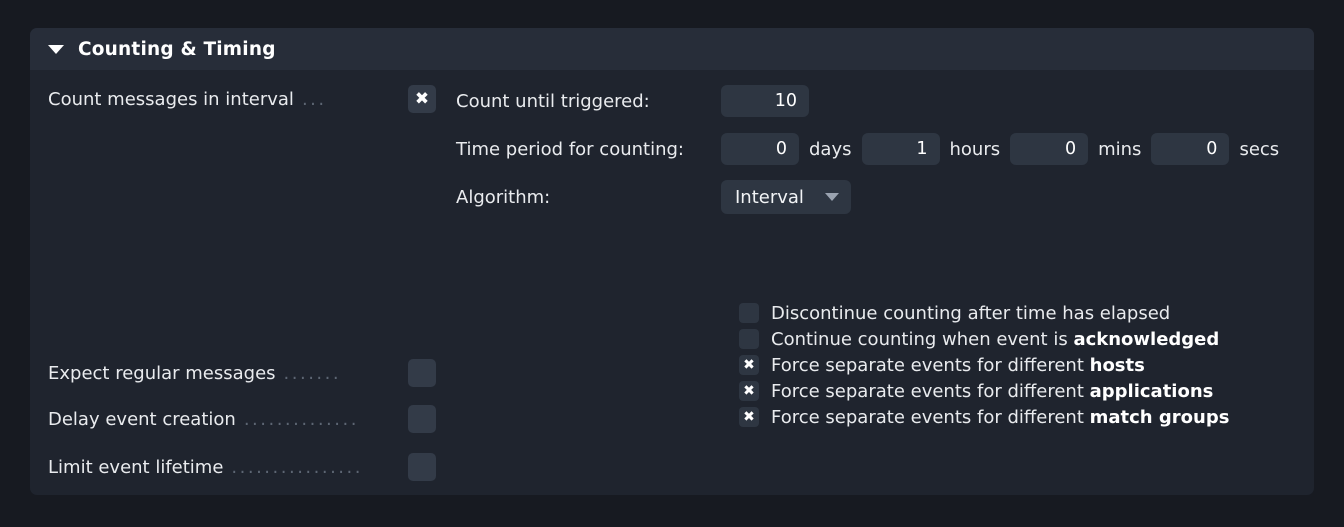 The width and height of the screenshot is (1344, 527). What do you see at coordinates (672, 49) in the screenshot?
I see `panel-header: Counting & Timing` at bounding box center [672, 49].